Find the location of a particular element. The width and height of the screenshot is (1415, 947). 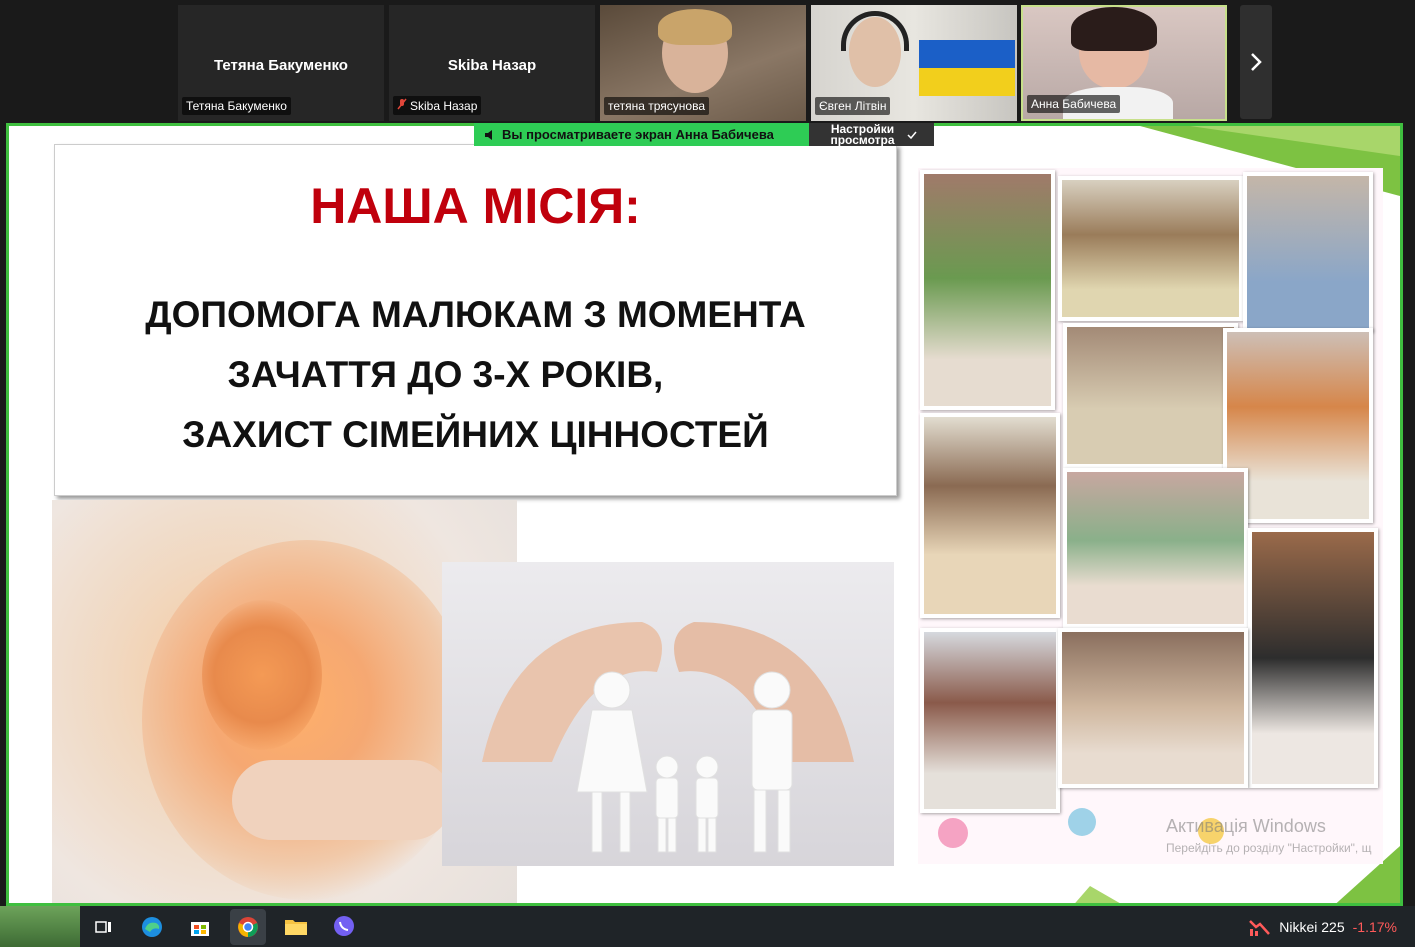

store-icon is located at coordinates (200, 927).